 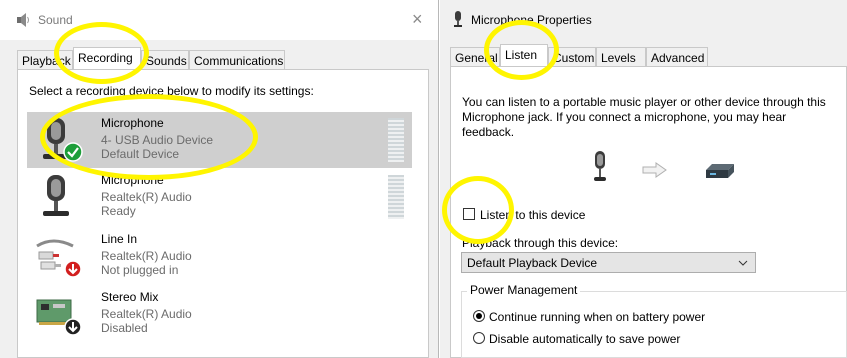 I want to click on device-status: Ready, so click(x=118, y=211).